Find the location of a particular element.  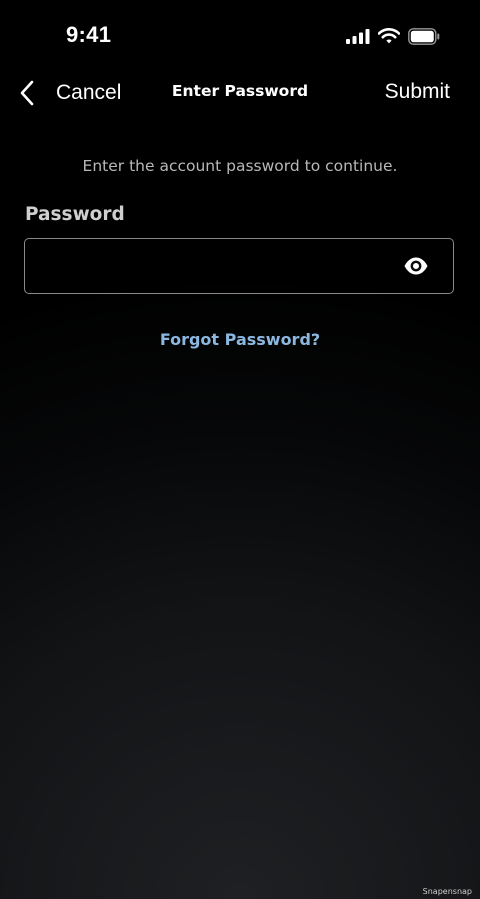

cancel-label: Cancel is located at coordinates (89, 92).